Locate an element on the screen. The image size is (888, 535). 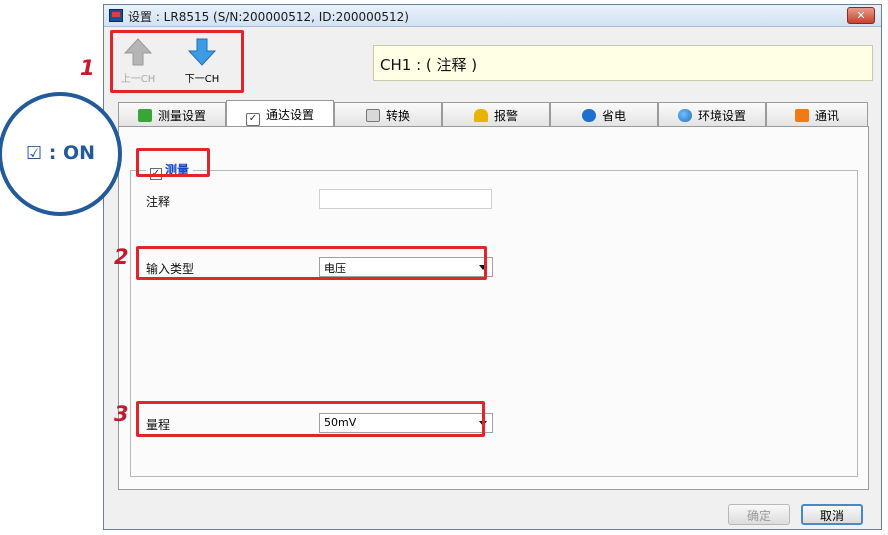
tab-label: 通达设置 is located at coordinates (289, 115).